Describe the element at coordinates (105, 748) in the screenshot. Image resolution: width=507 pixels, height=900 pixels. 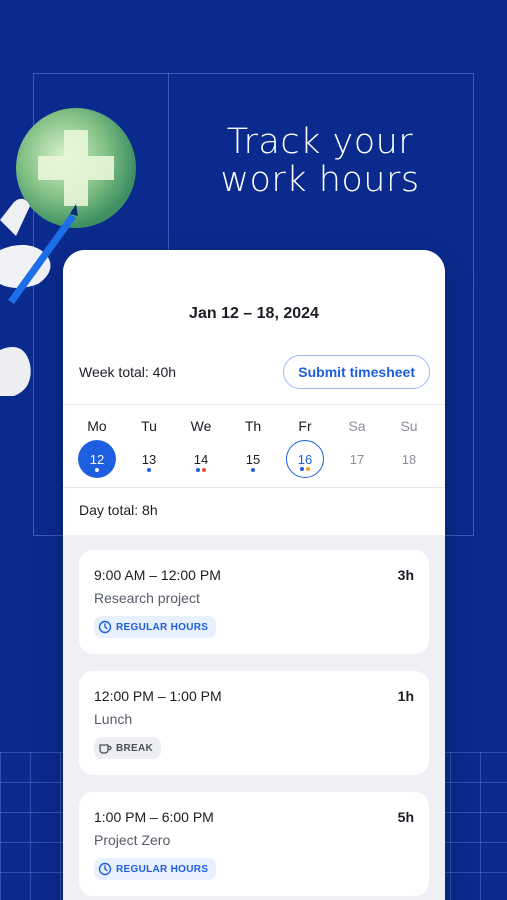
I see `coffee-cup-icon` at that location.